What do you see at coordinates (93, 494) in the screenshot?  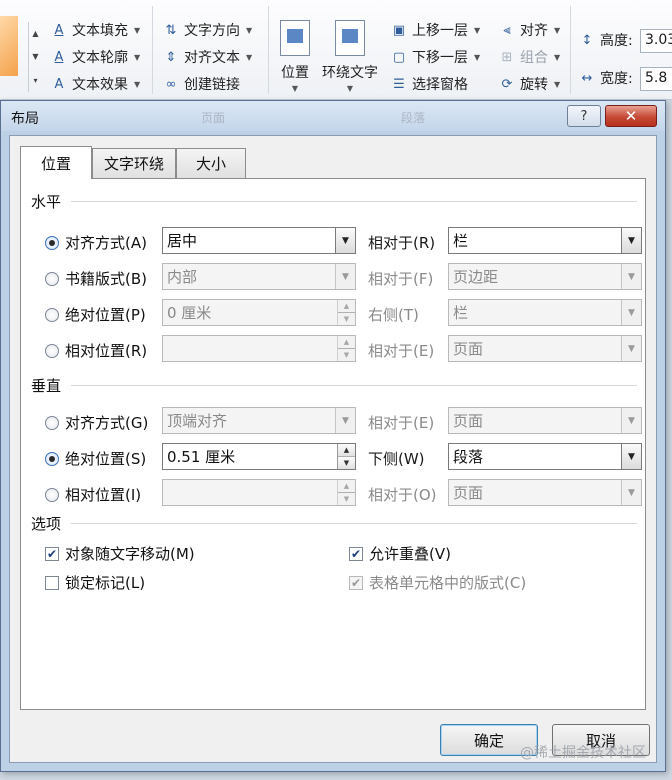 I see `v-relative-radio-row: 相对位置(I)` at bounding box center [93, 494].